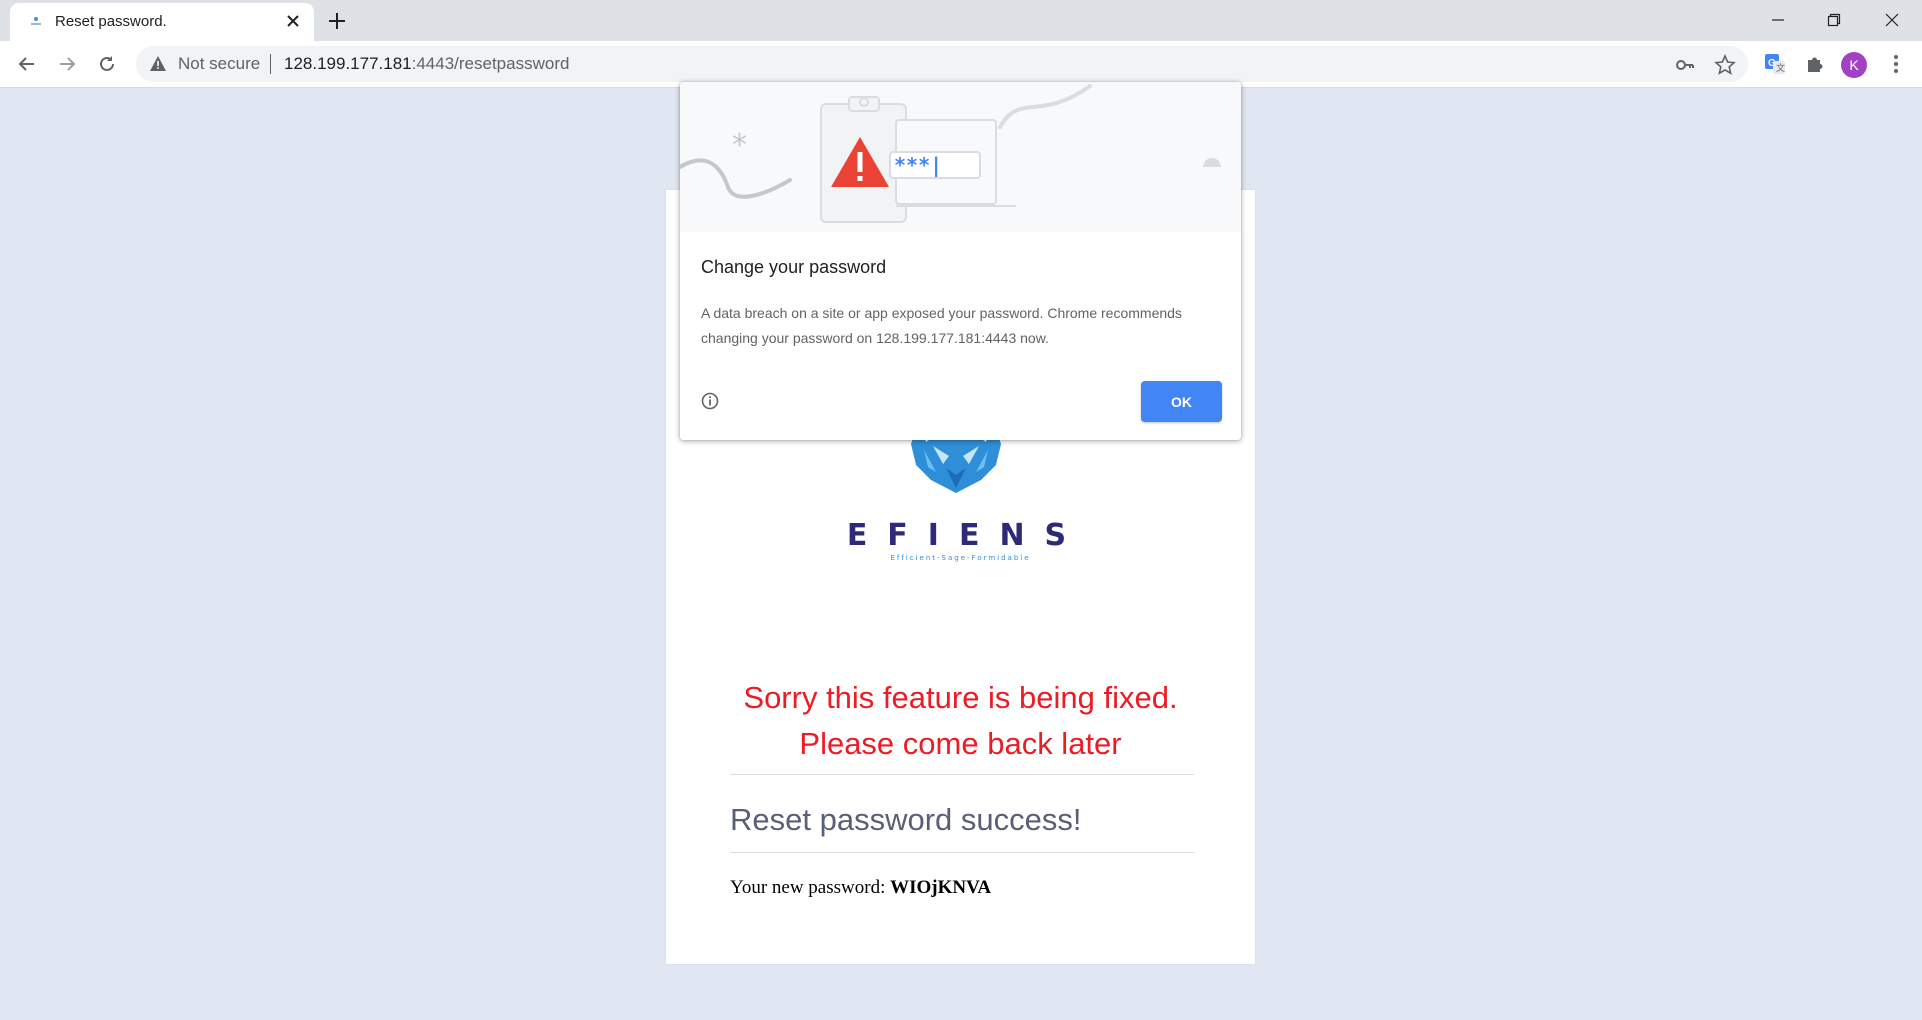 This screenshot has height=1020, width=1922. Describe the element at coordinates (941, 887) in the screenshot. I see `new-password-value: WIOjKNVA` at that location.